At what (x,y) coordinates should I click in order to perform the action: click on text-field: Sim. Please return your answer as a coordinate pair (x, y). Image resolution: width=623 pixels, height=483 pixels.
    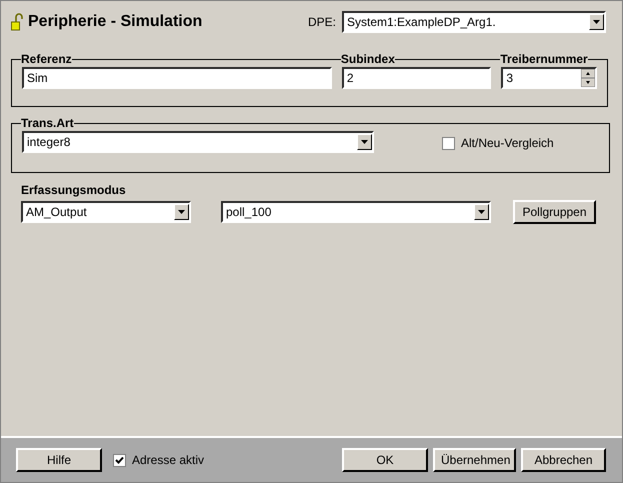
    Looking at the image, I should click on (177, 78).